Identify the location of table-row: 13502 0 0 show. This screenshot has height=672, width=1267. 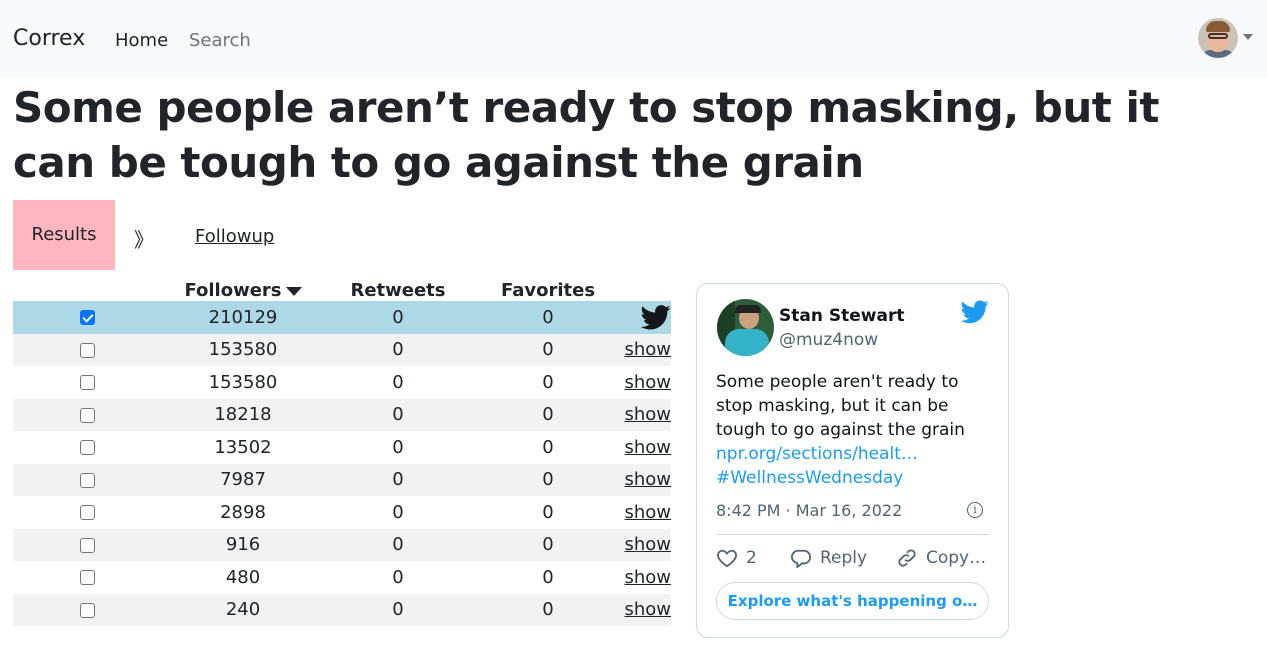
(342, 447).